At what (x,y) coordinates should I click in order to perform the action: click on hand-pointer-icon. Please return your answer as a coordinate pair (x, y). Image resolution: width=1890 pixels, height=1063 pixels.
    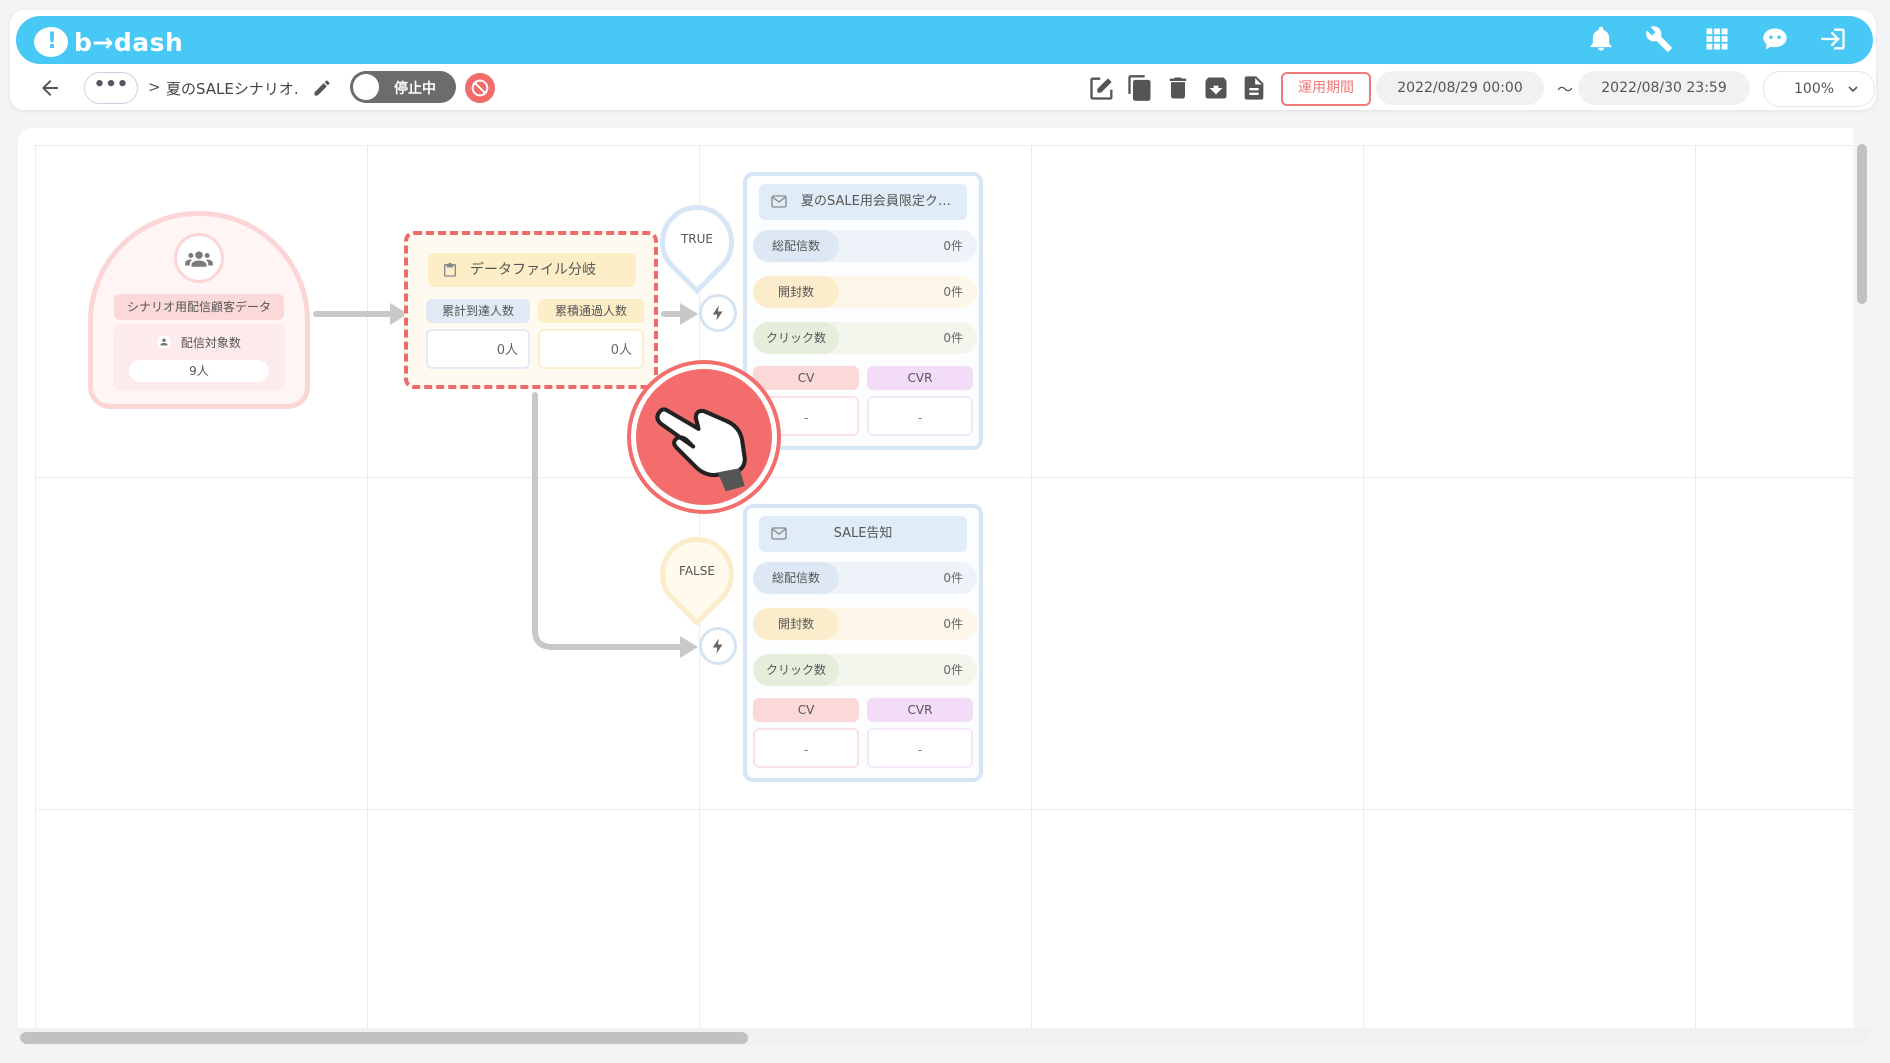
    Looking at the image, I should click on (704, 437).